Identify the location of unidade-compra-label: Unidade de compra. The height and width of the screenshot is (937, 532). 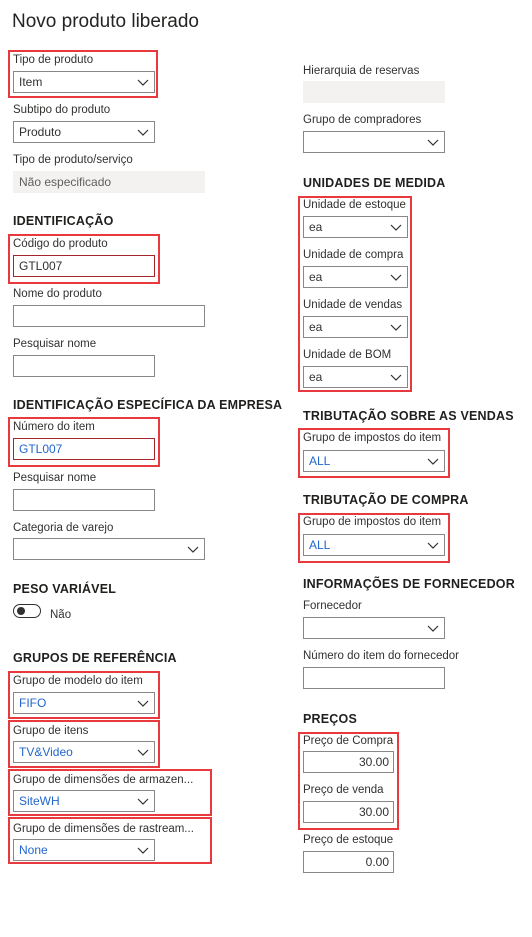
(353, 255).